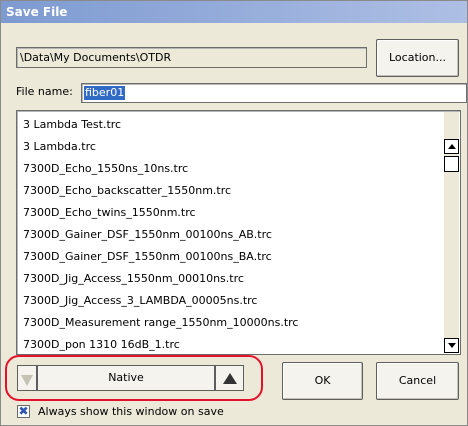 The width and height of the screenshot is (468, 426). I want to click on format-value: Native, so click(126, 378).